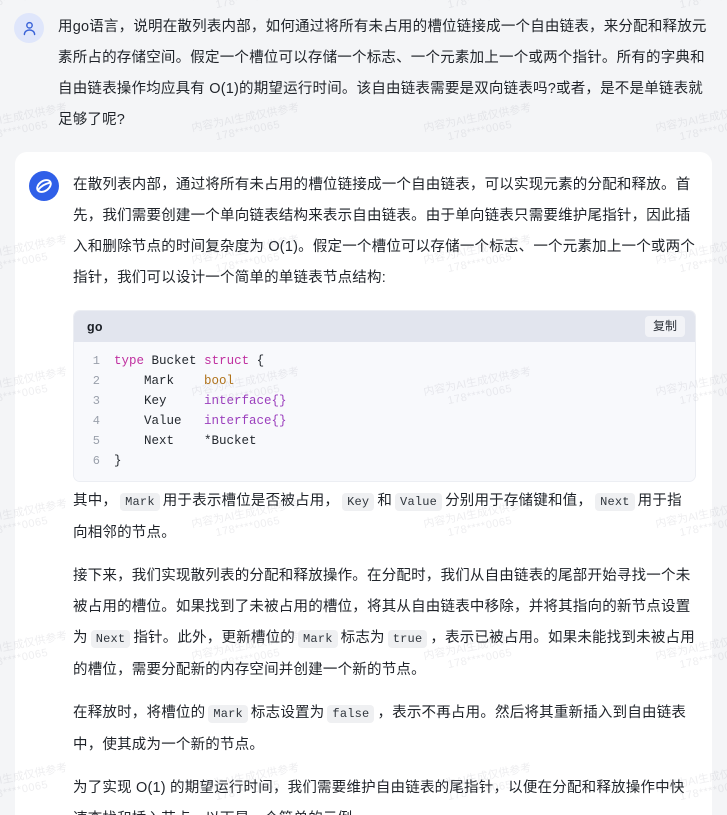 Image resolution: width=727 pixels, height=815 pixels. What do you see at coordinates (384, 361) in the screenshot?
I see `code-line: 1 type Bucket struct {` at bounding box center [384, 361].